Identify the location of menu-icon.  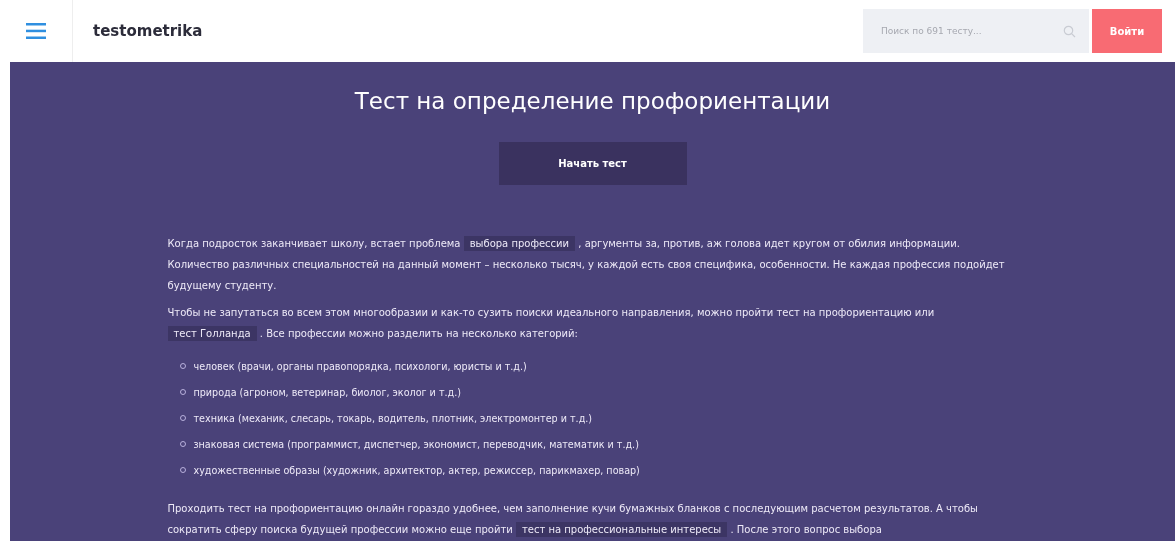
(36, 31).